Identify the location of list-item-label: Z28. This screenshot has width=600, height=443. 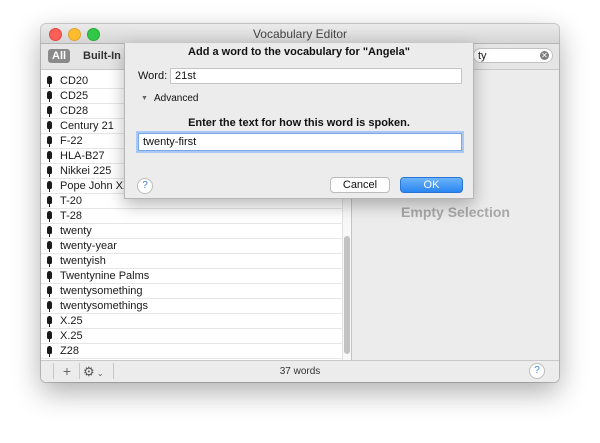
(69, 351).